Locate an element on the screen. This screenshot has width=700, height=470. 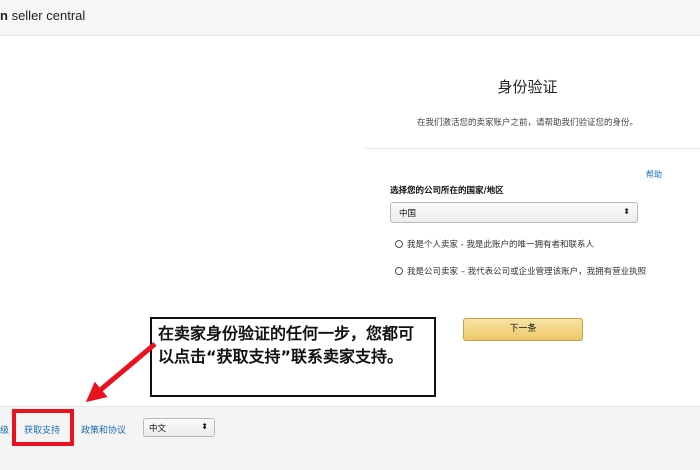
support-highlight-box is located at coordinates (43, 427).